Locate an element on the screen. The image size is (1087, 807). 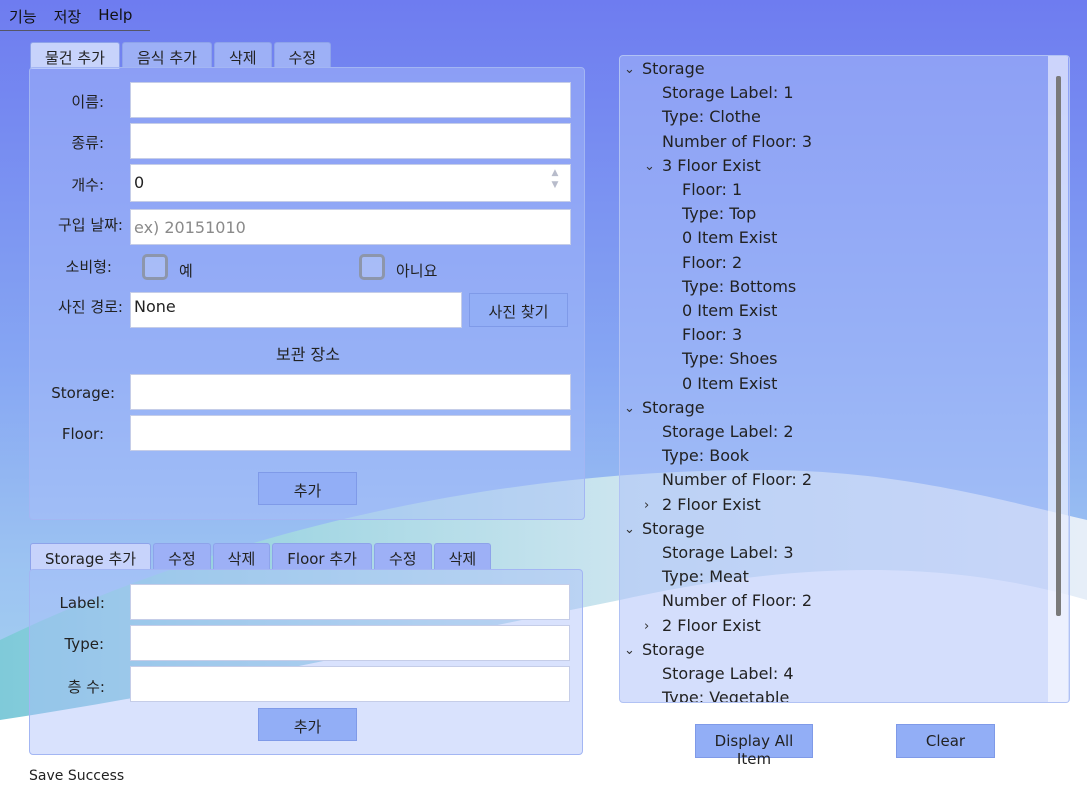
consumable-label: 소비형: is located at coordinates (88, 267).